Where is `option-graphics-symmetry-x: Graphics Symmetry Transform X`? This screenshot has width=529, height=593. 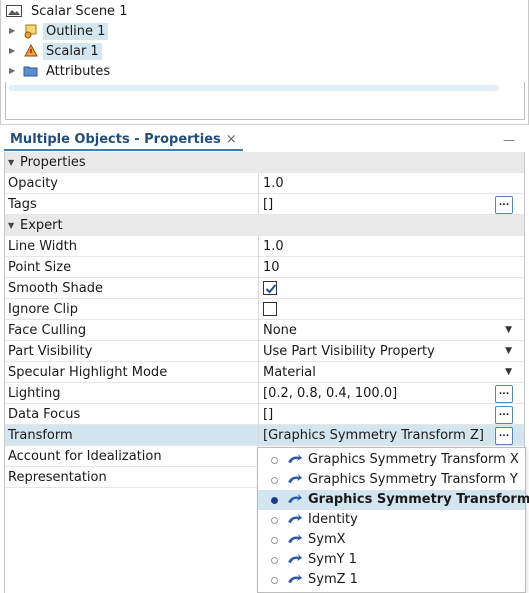 option-graphics-symmetry-x: Graphics Symmetry Transform X is located at coordinates (391, 460).